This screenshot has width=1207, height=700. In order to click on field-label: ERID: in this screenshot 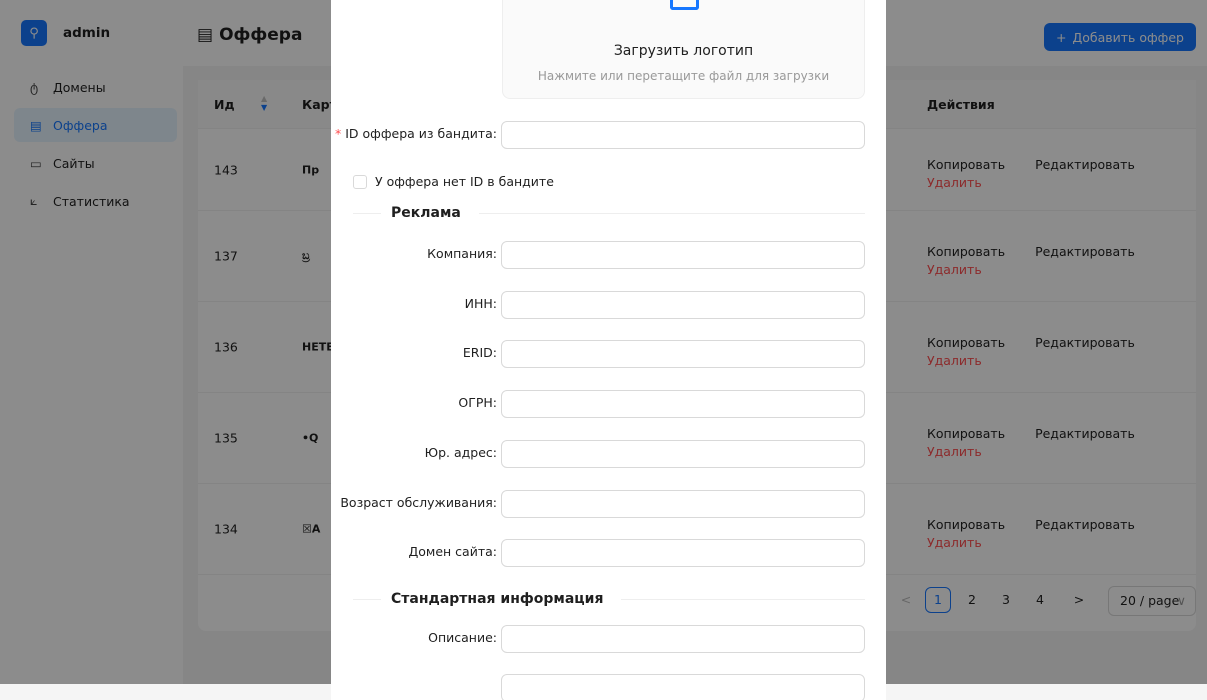, I will do `click(479, 353)`.